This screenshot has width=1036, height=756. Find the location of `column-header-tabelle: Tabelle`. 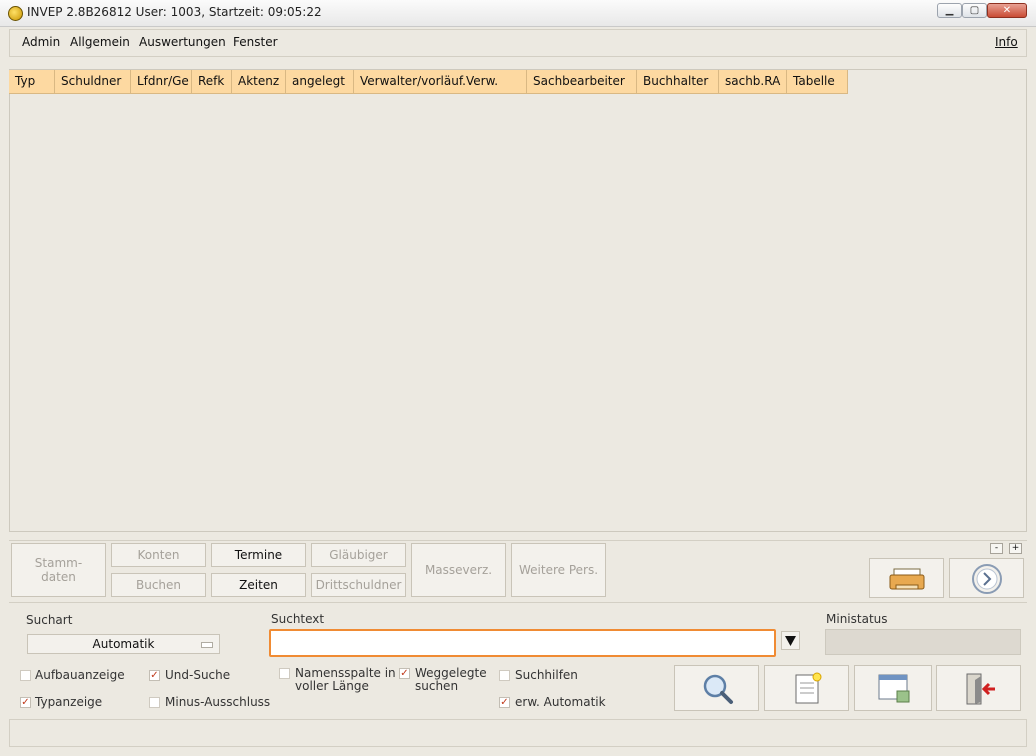

column-header-tabelle: Tabelle is located at coordinates (817, 82).